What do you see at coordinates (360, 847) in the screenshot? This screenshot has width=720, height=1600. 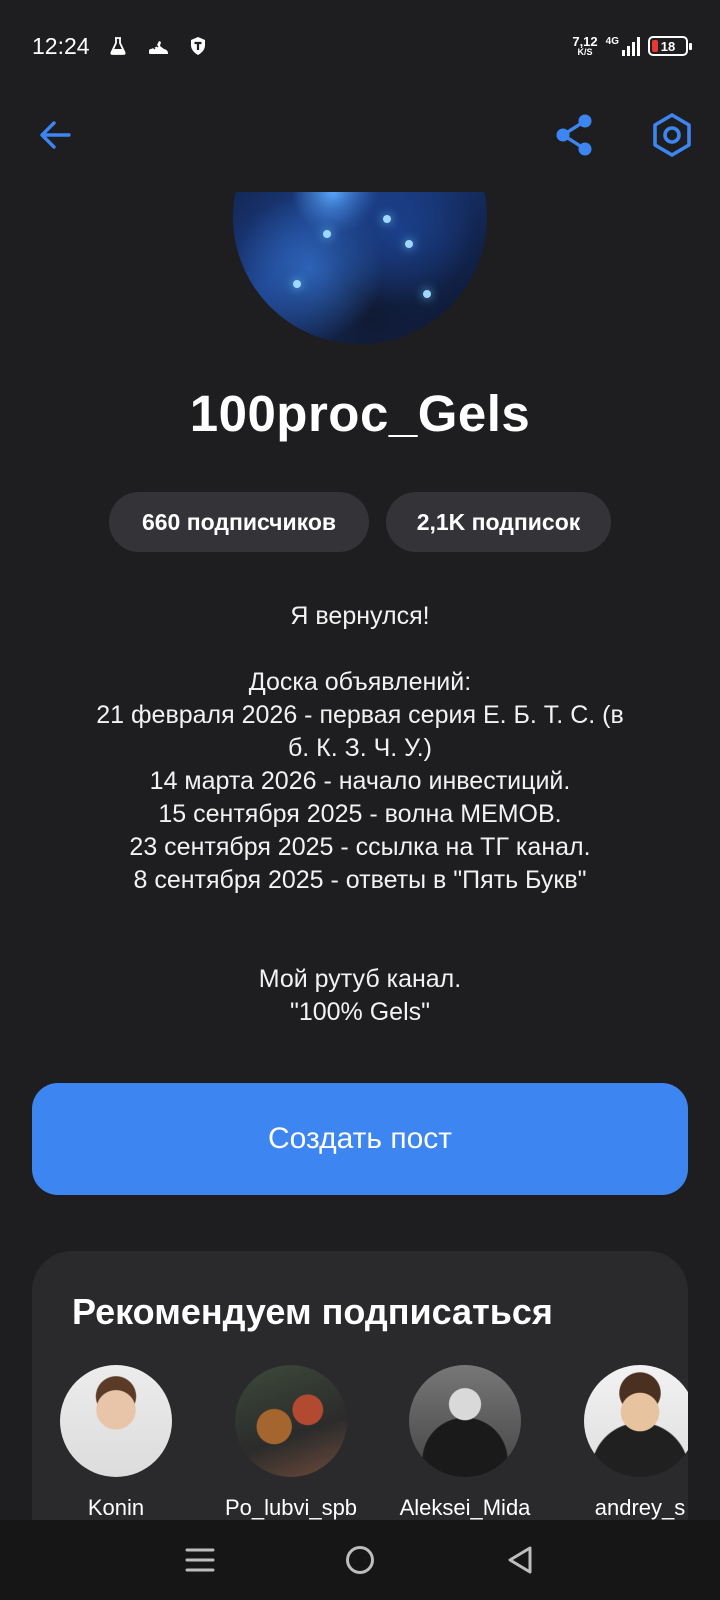 I see `bio-line: 23 сентября 2025 - ссылка на ТГ канал.` at bounding box center [360, 847].